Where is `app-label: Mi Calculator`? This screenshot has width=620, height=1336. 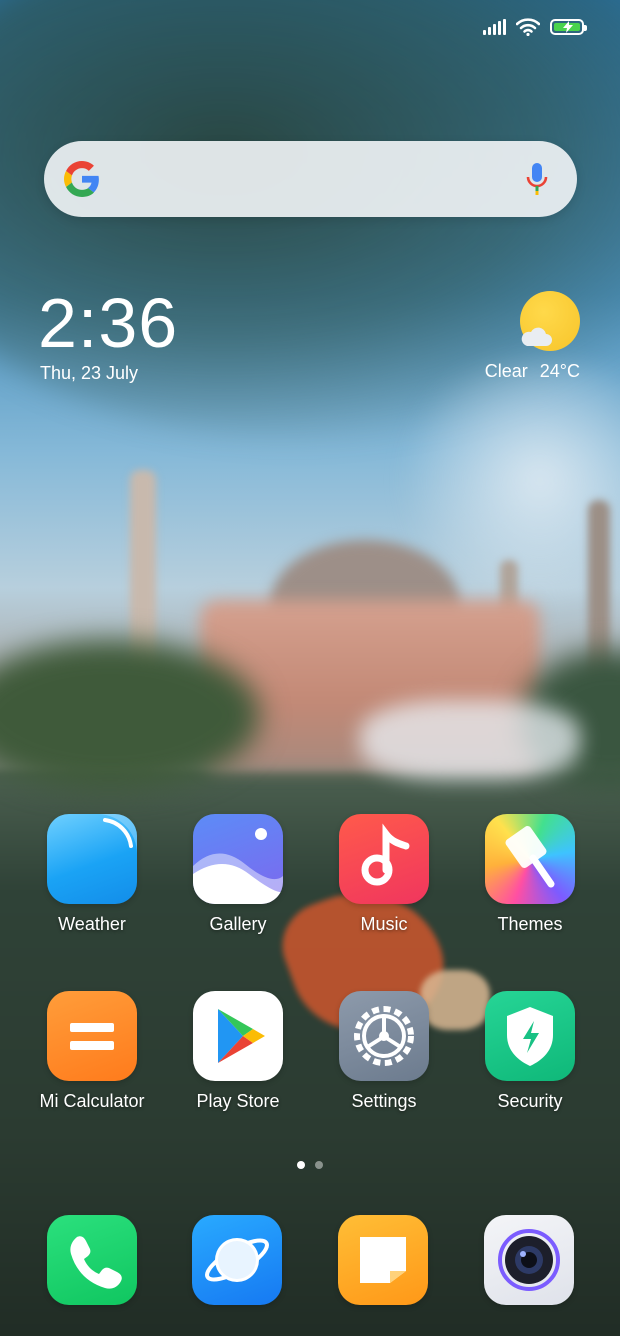 app-label: Mi Calculator is located at coordinates (92, 1101).